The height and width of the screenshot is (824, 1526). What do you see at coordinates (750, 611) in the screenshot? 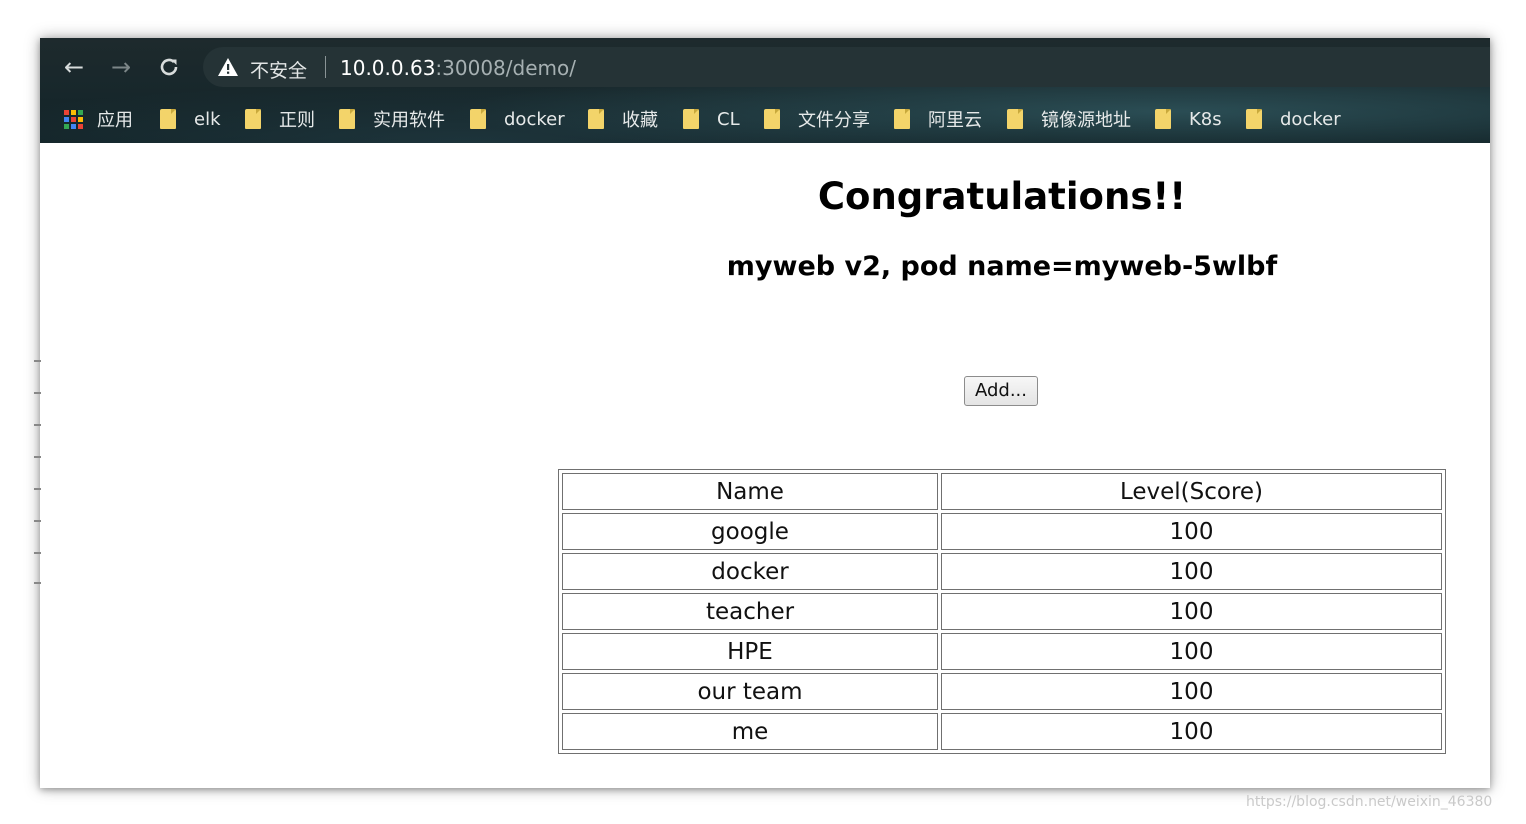
I see `cell-name: teacher` at bounding box center [750, 611].